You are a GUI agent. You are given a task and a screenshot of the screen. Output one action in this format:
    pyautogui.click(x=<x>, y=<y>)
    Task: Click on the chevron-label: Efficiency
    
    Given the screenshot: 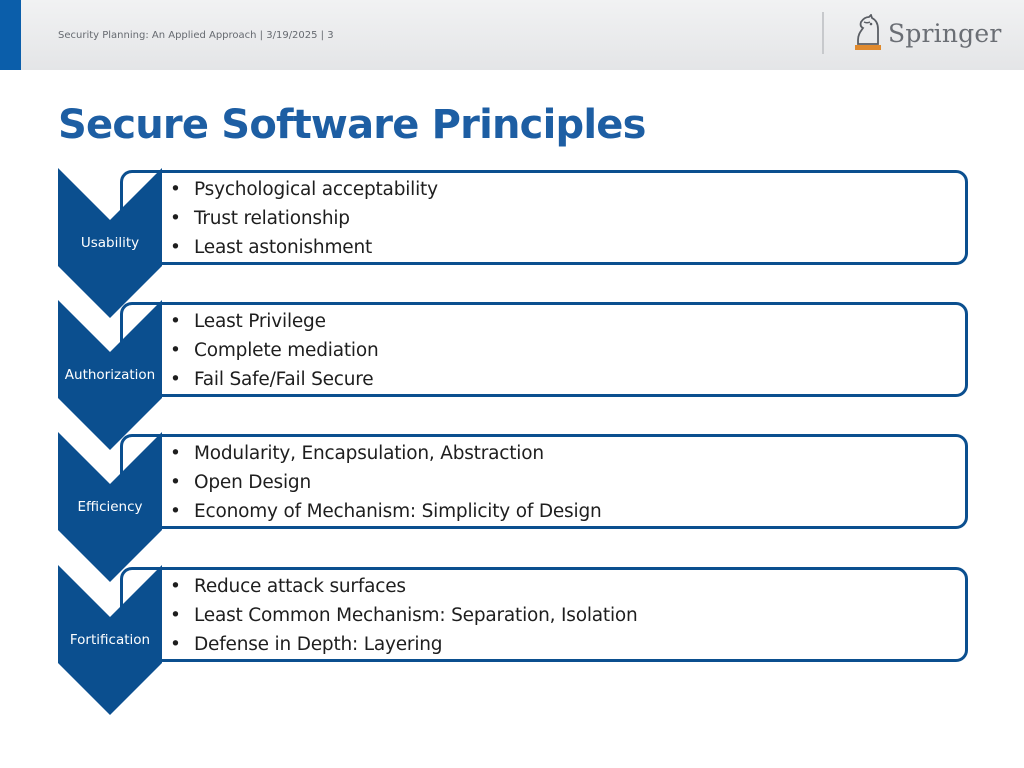 What is the action you would take?
    pyautogui.click(x=110, y=507)
    